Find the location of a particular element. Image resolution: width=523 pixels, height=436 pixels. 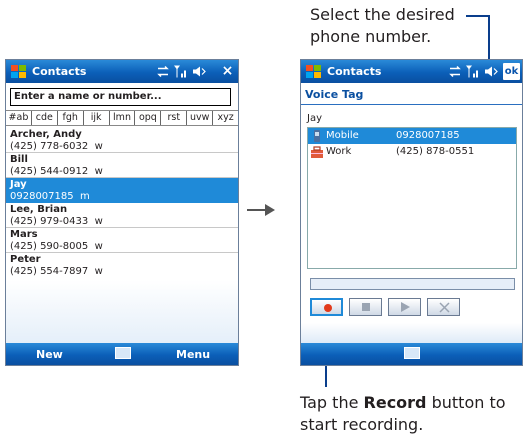

letter-tab: xyz is located at coordinates (225, 118).